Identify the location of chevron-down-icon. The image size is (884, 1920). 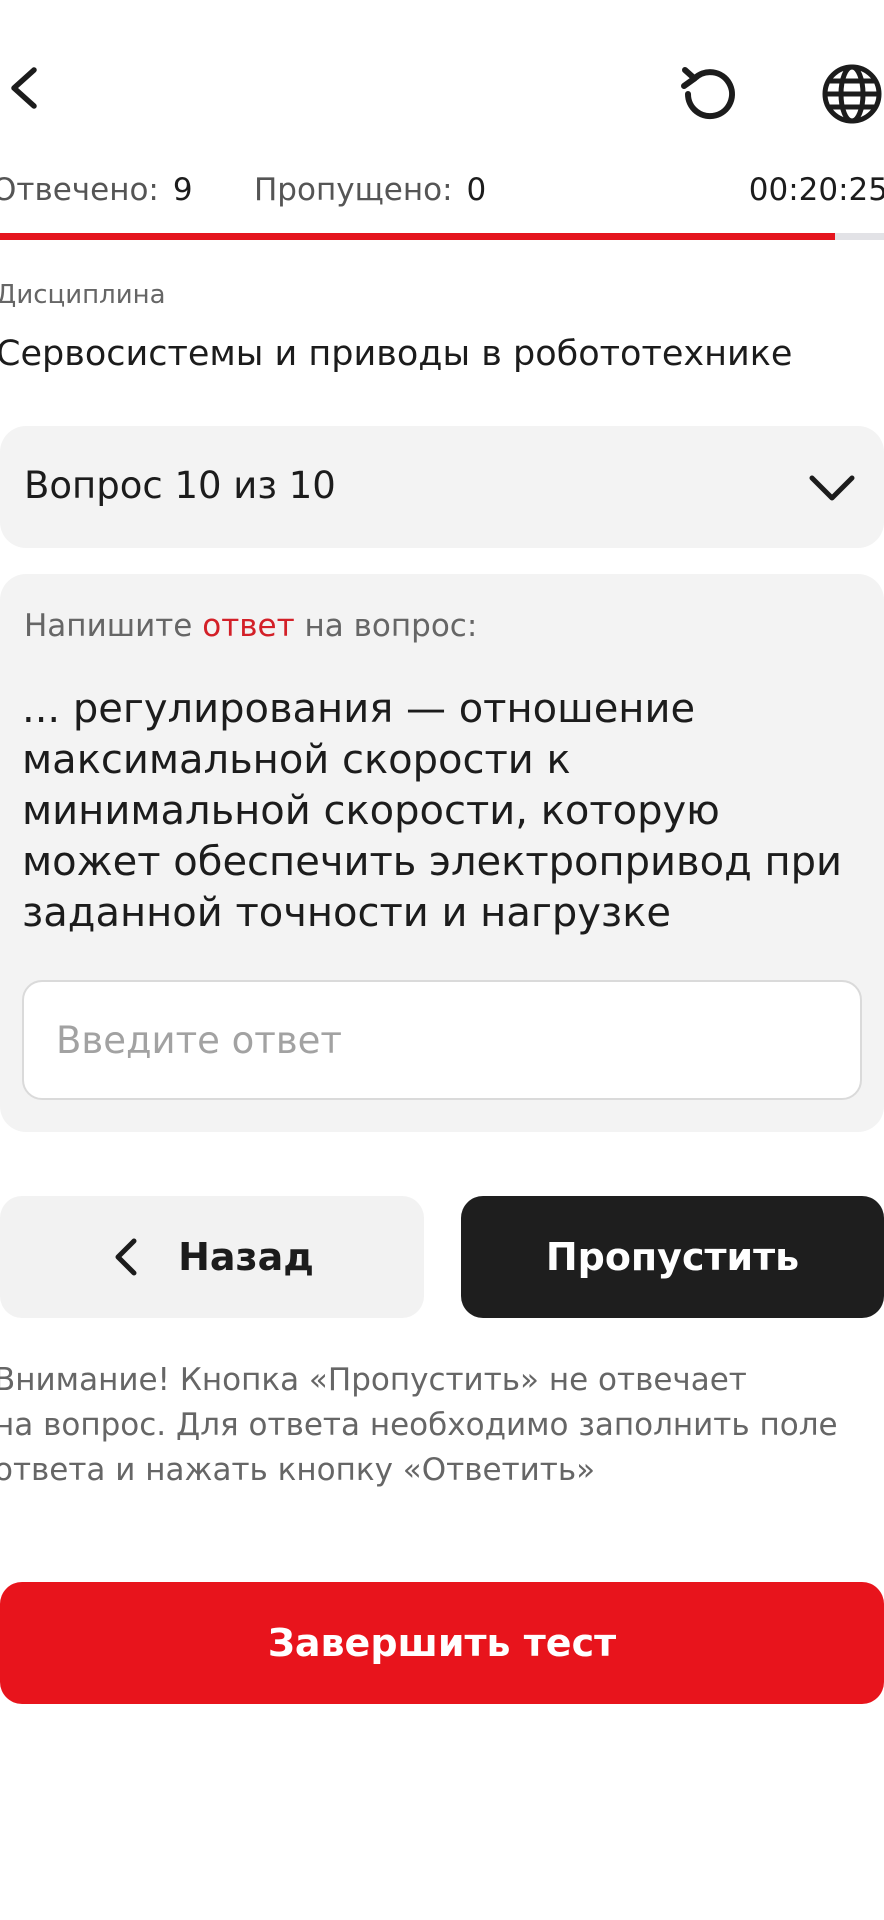
(832, 488).